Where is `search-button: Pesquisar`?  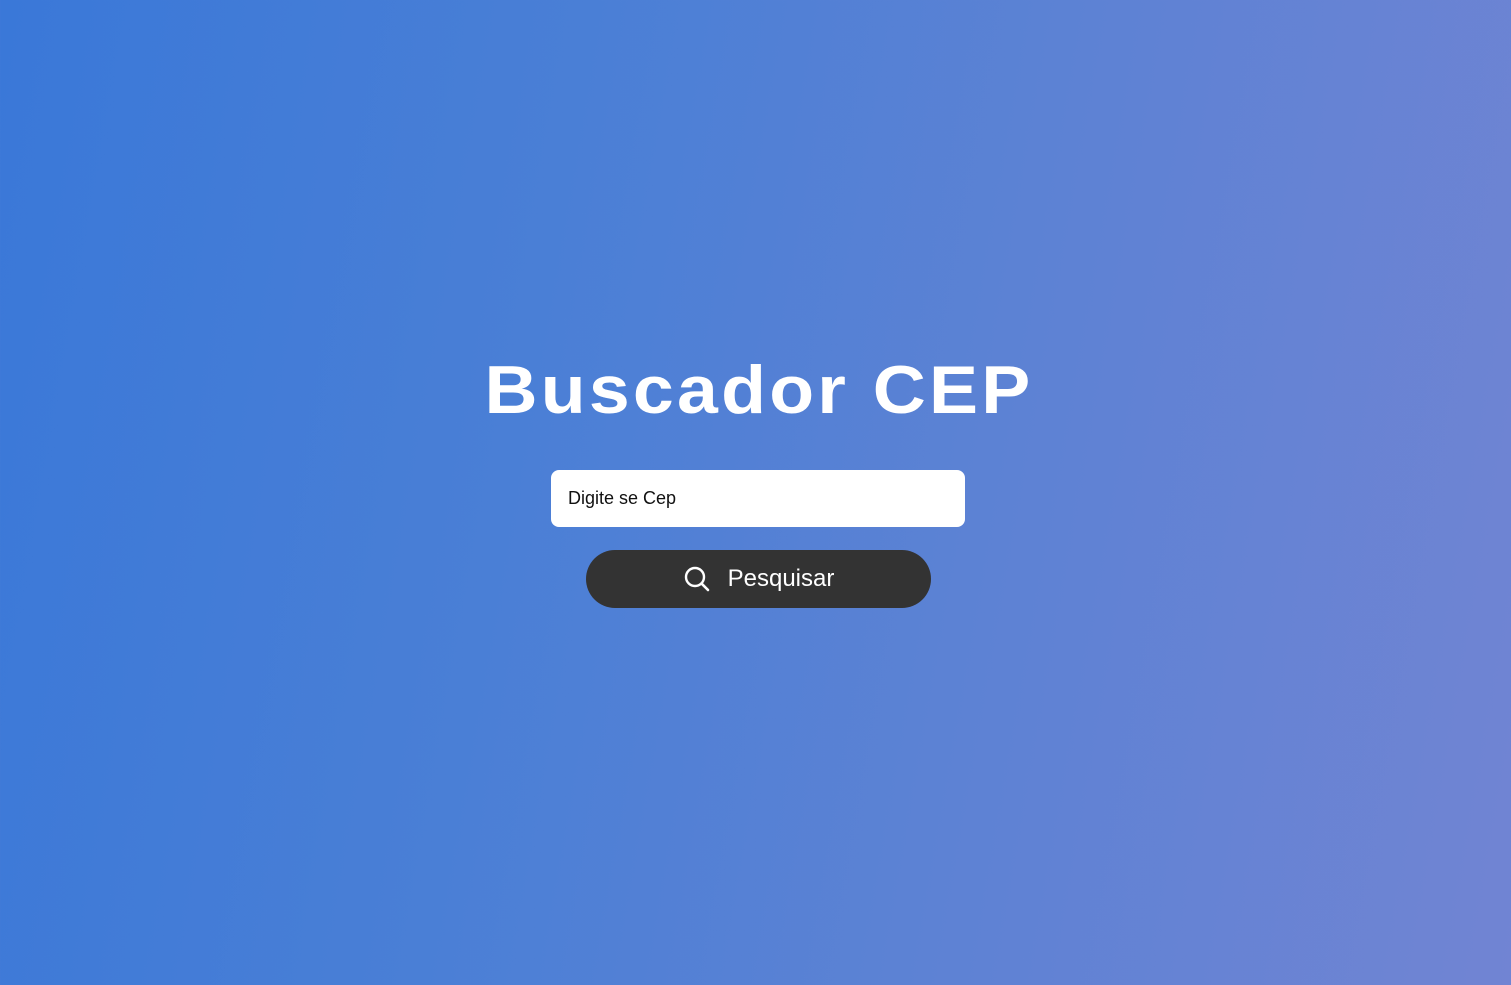 search-button: Pesquisar is located at coordinates (758, 579).